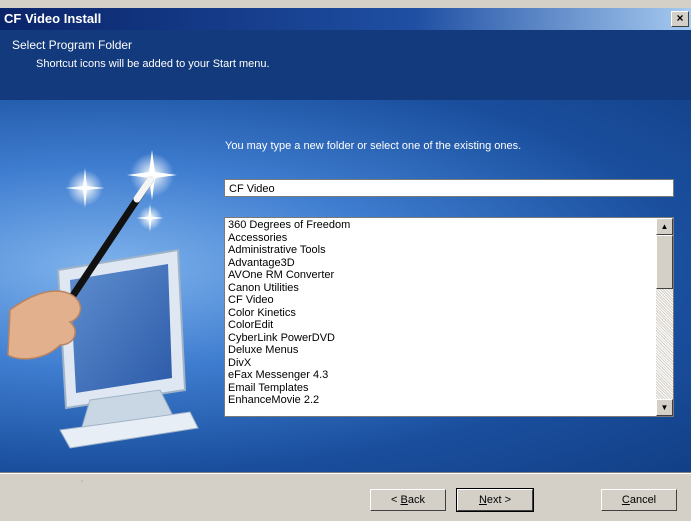 This screenshot has width=691, height=521. I want to click on list-item: Deluxe Menus, so click(441, 350).